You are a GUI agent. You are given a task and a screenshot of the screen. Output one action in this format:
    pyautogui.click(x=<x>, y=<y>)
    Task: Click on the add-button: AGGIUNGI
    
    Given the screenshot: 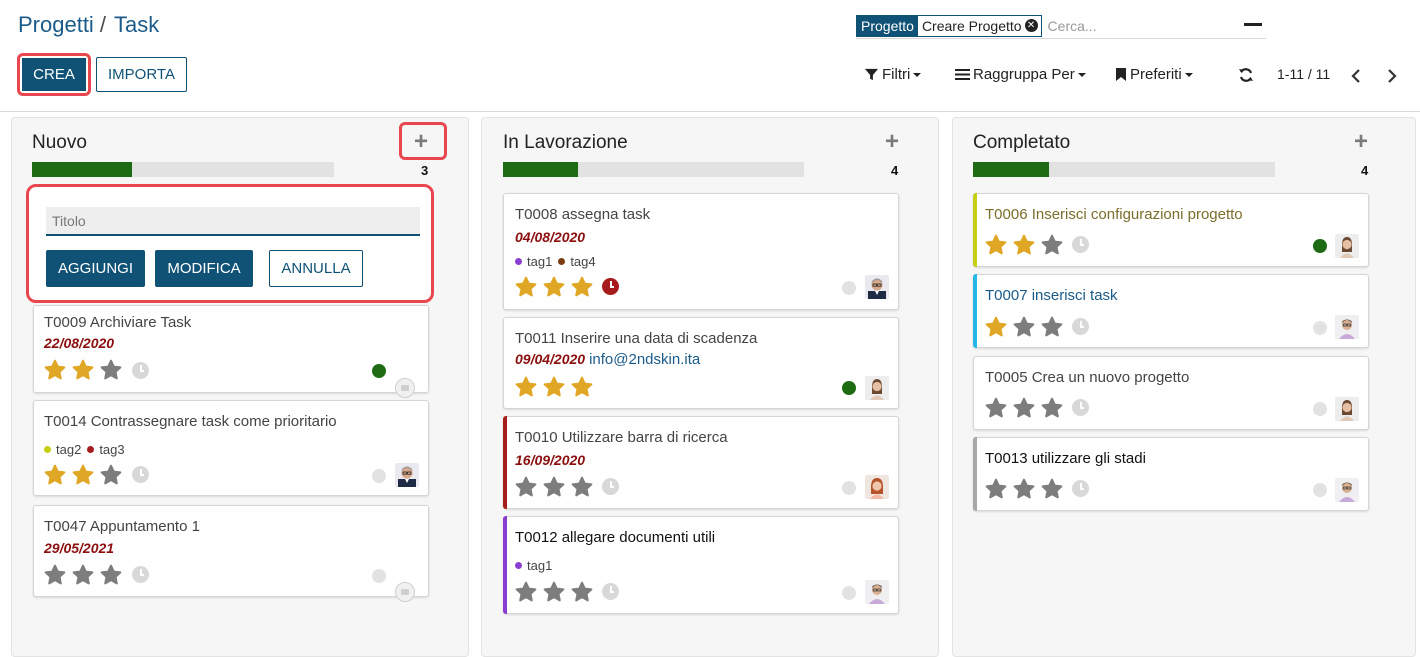 What is the action you would take?
    pyautogui.click(x=95, y=268)
    